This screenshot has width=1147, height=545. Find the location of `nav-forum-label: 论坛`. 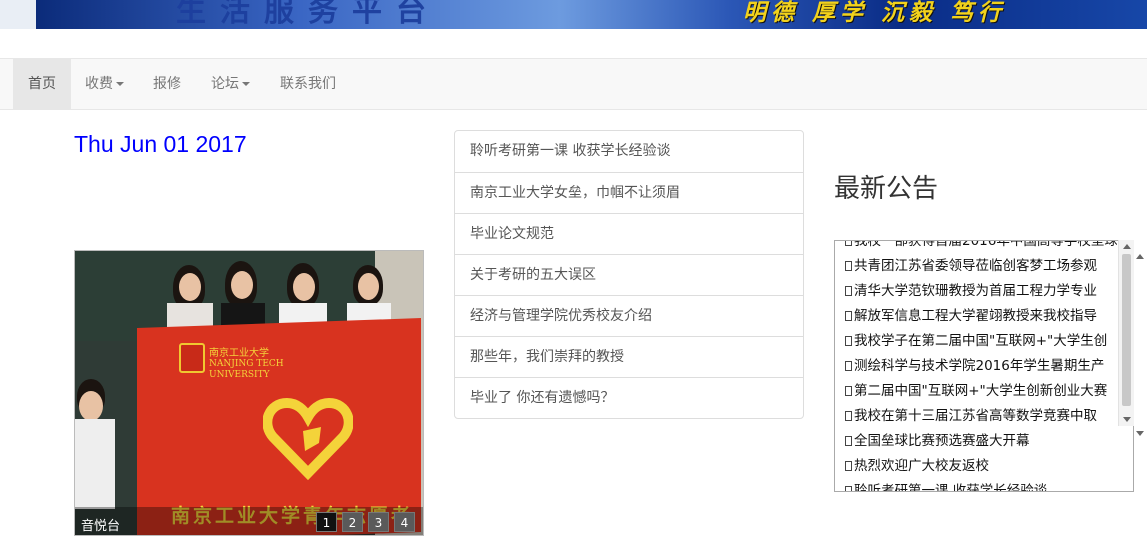

nav-forum-label: 论坛 is located at coordinates (225, 84).